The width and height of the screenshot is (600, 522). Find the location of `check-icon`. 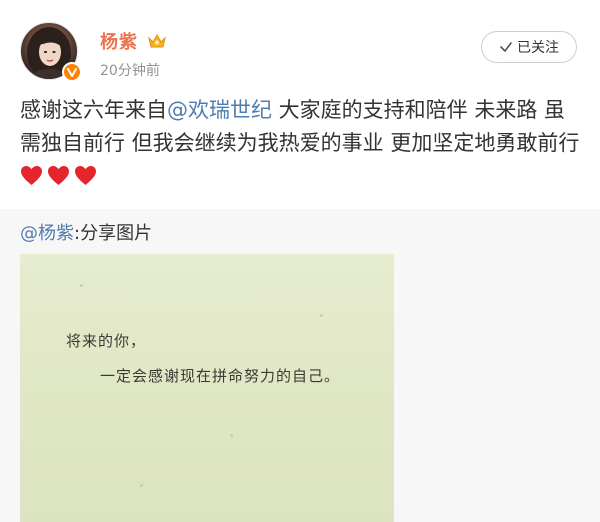

check-icon is located at coordinates (506, 47).